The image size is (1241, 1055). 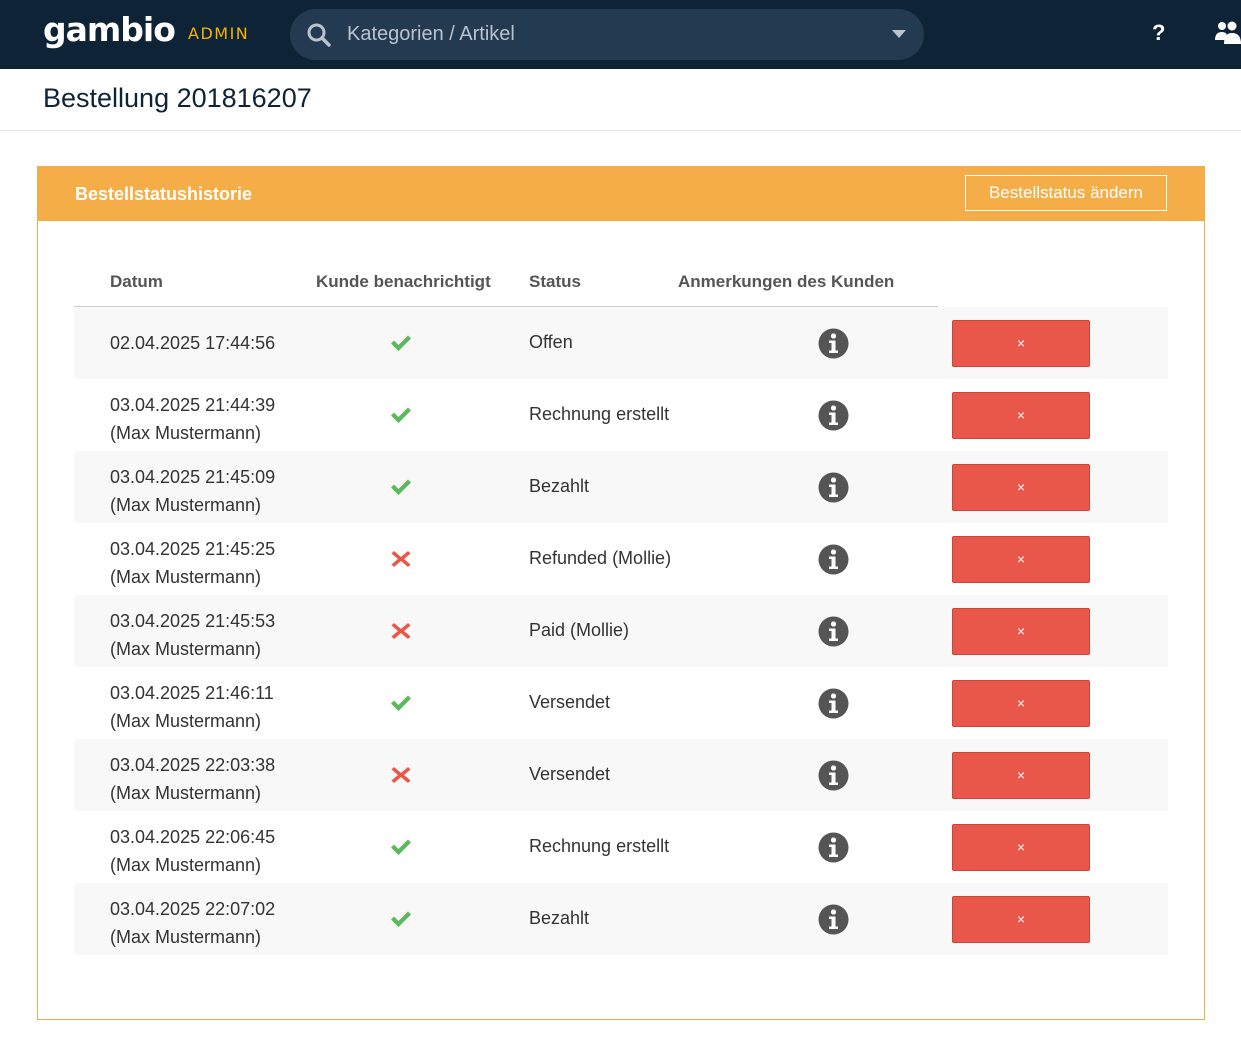 What do you see at coordinates (109, 29) in the screenshot?
I see `gambio-logo: gambio` at bounding box center [109, 29].